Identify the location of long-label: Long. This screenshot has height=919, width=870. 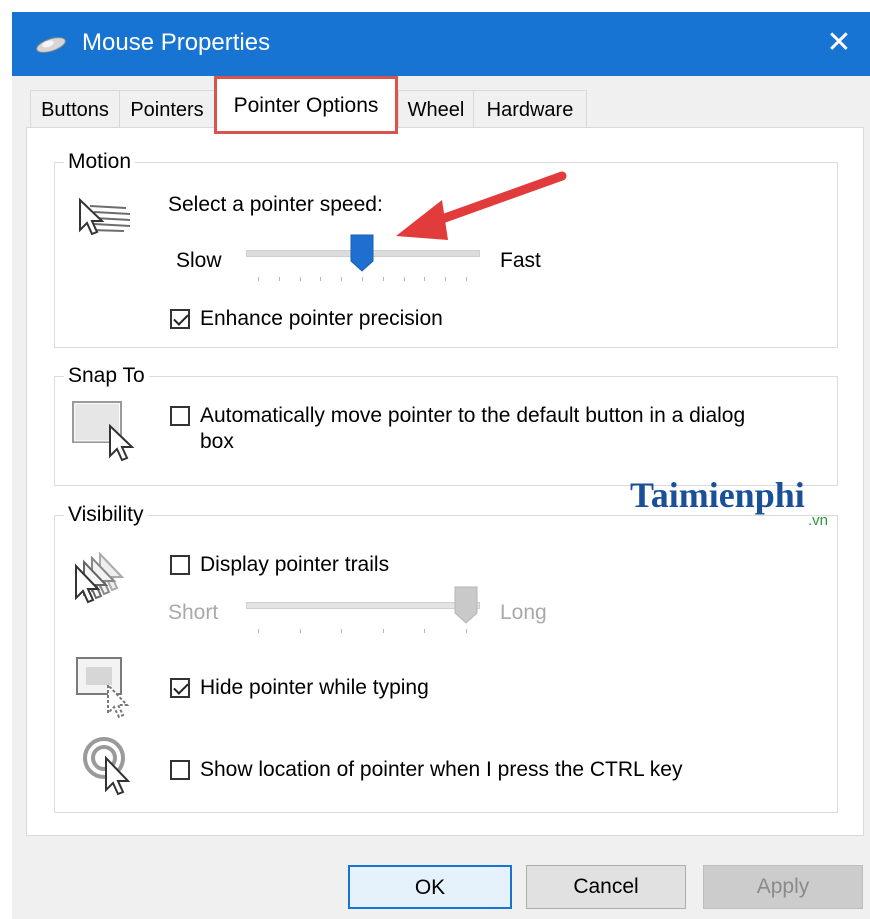
(523, 612).